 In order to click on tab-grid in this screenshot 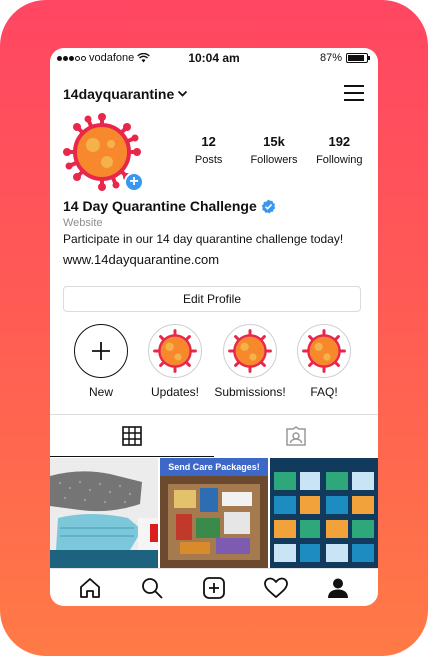, I will do `click(132, 436)`.